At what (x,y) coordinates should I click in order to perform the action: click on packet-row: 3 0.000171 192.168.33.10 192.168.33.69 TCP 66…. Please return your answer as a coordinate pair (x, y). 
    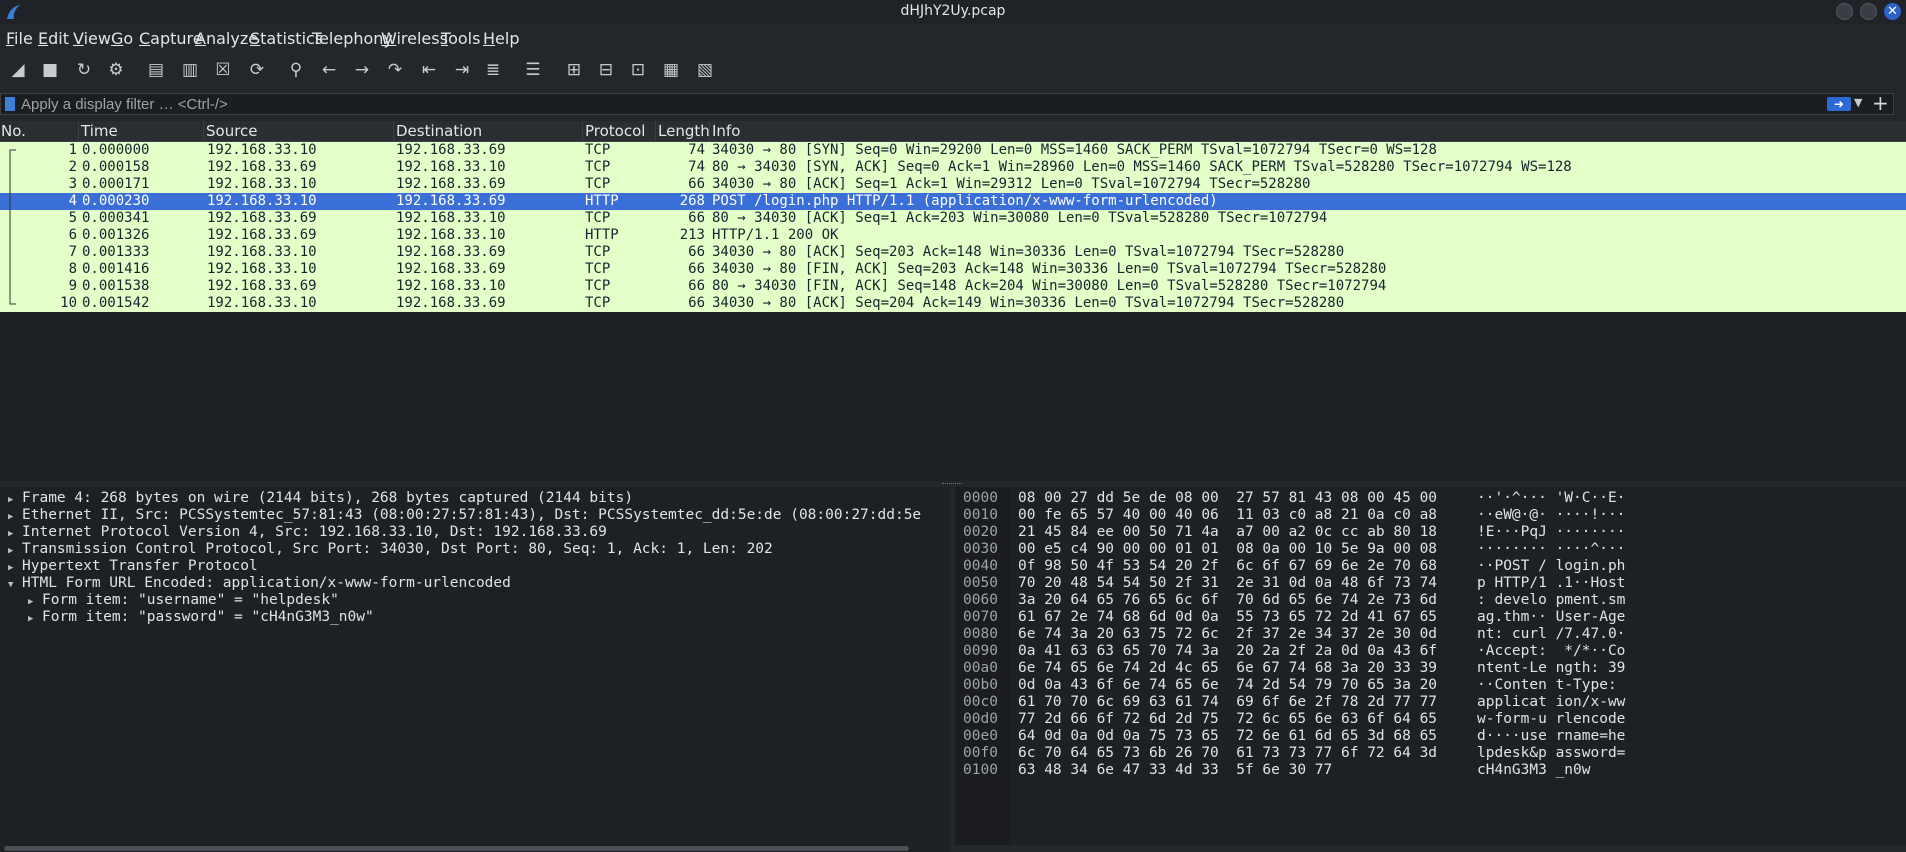
    Looking at the image, I should click on (953, 184).